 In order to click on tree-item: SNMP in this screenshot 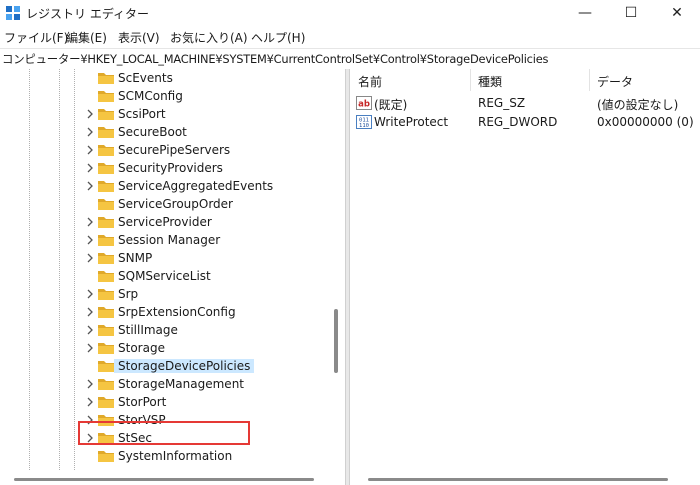, I will do `click(165, 258)`.